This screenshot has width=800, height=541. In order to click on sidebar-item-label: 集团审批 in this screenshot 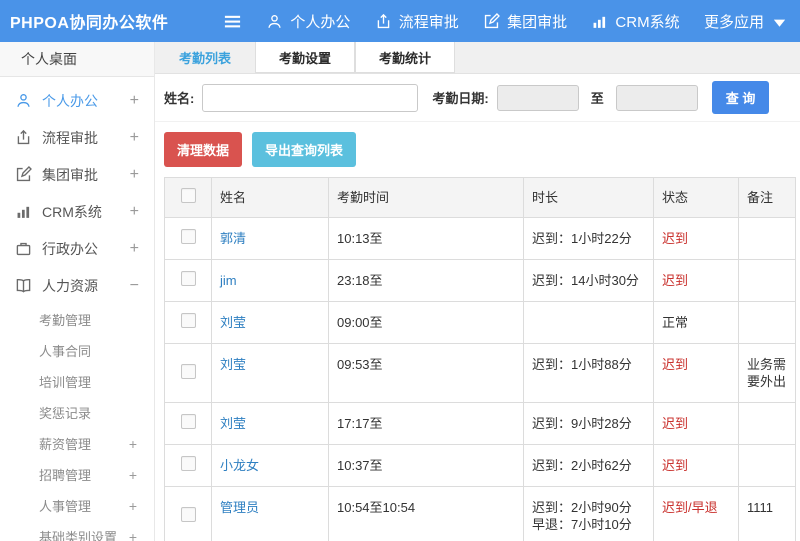, I will do `click(70, 174)`.